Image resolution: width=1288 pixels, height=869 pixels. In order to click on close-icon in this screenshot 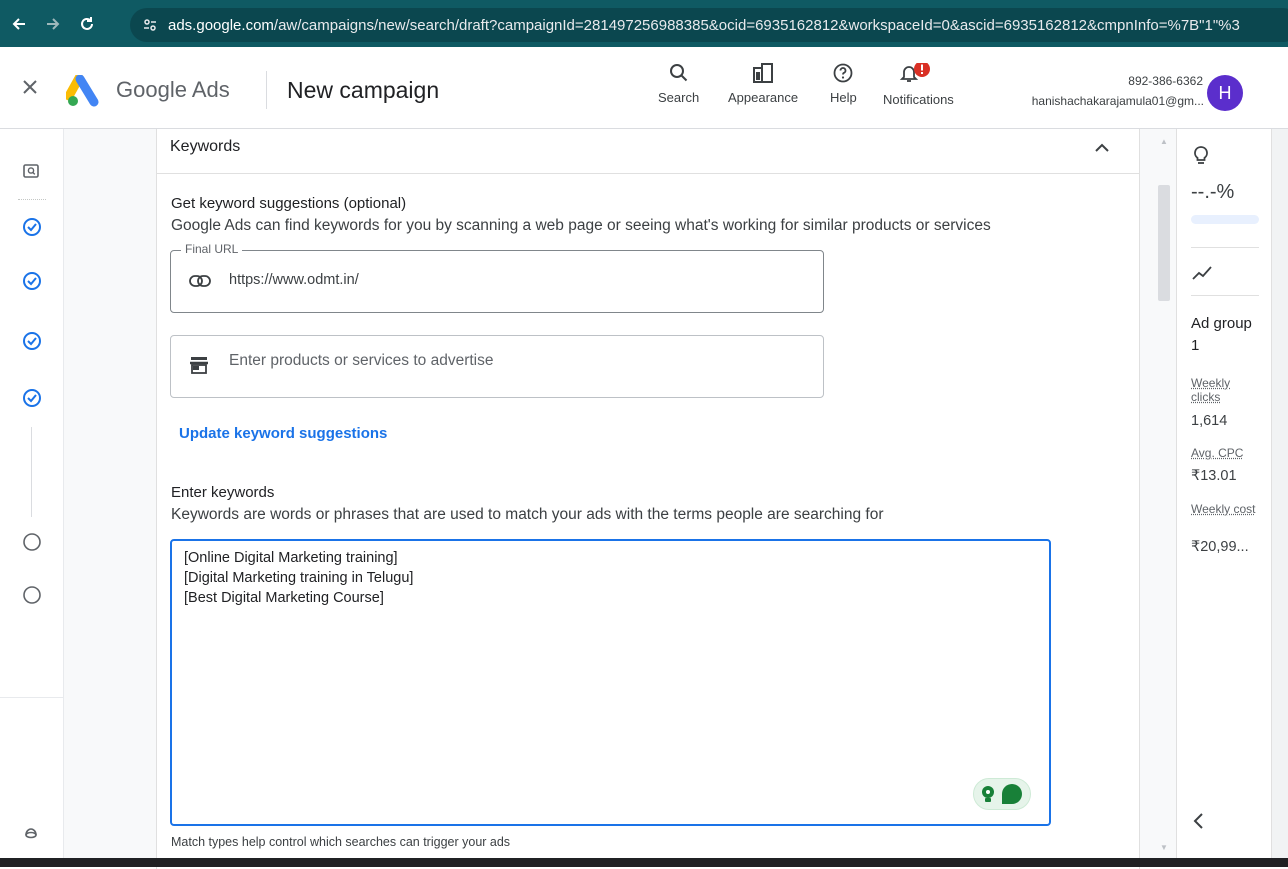, I will do `click(30, 87)`.